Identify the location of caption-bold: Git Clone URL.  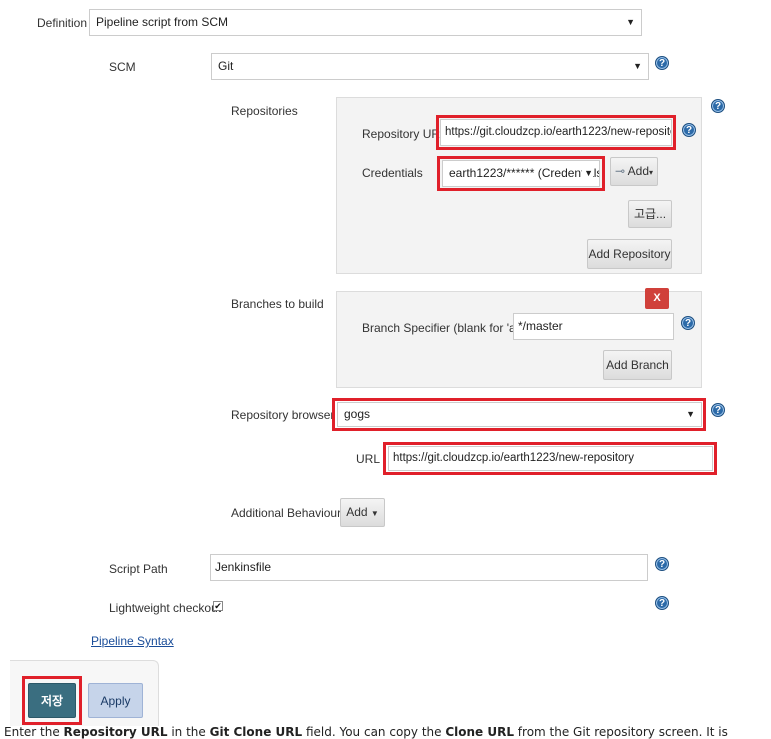
(256, 732).